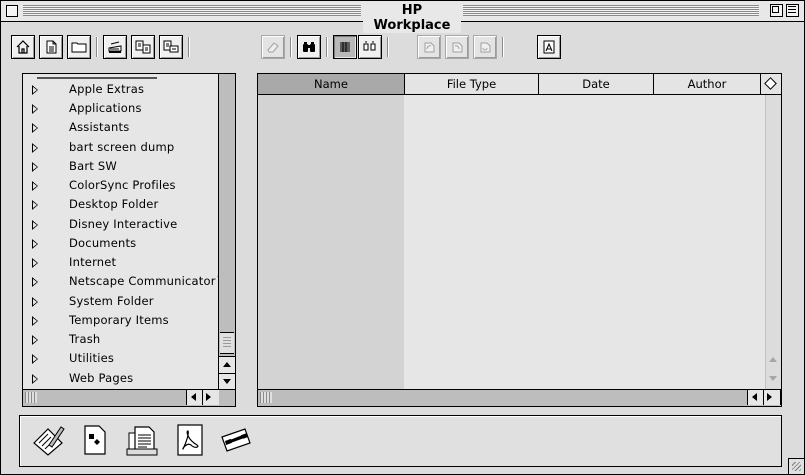 The image size is (805, 475). Describe the element at coordinates (115, 47) in the screenshot. I see `scan-button` at that location.